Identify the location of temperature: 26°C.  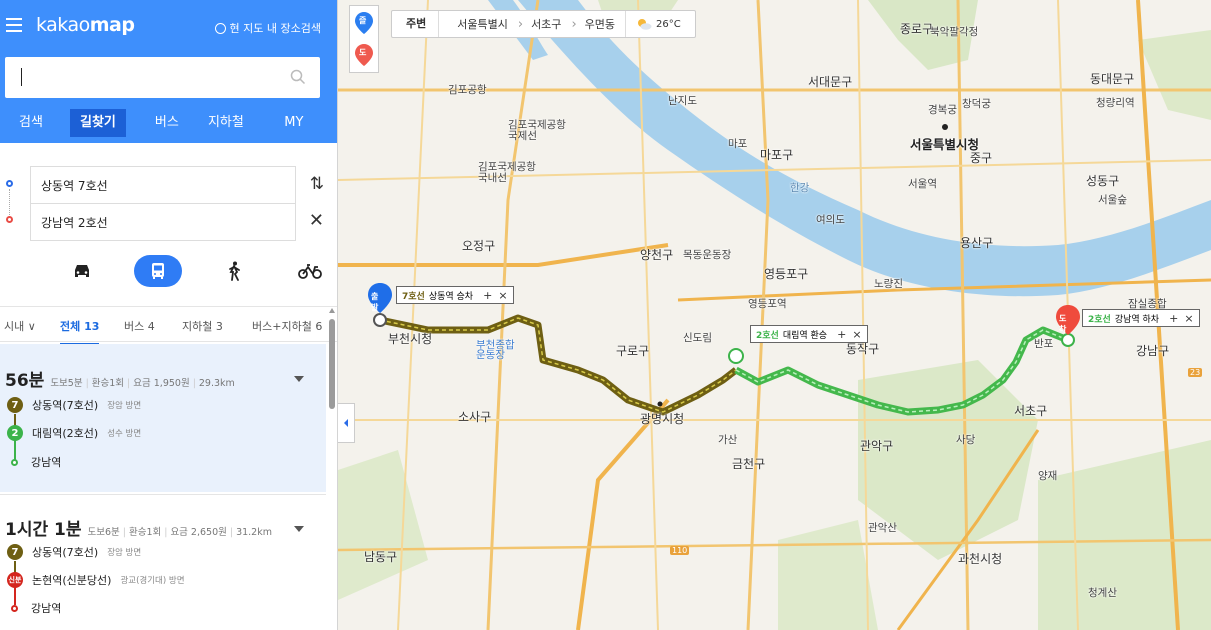
(668, 24).